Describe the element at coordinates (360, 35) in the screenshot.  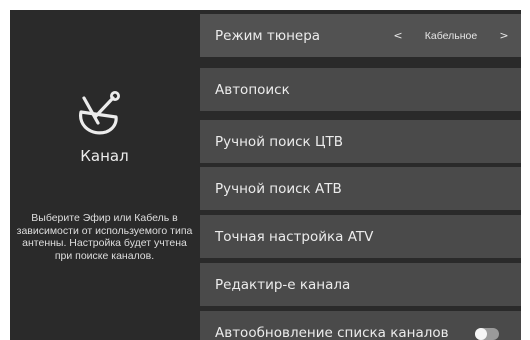
I see `menu-item-tuner-mode: Режим тюнера < Кабельное >` at that location.